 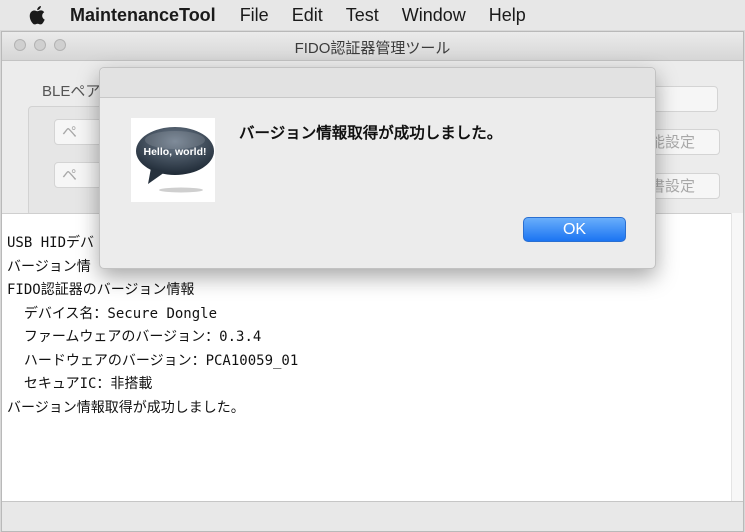 I want to click on log-line: FIDO認証器のバージョン情報, so click(x=101, y=290).